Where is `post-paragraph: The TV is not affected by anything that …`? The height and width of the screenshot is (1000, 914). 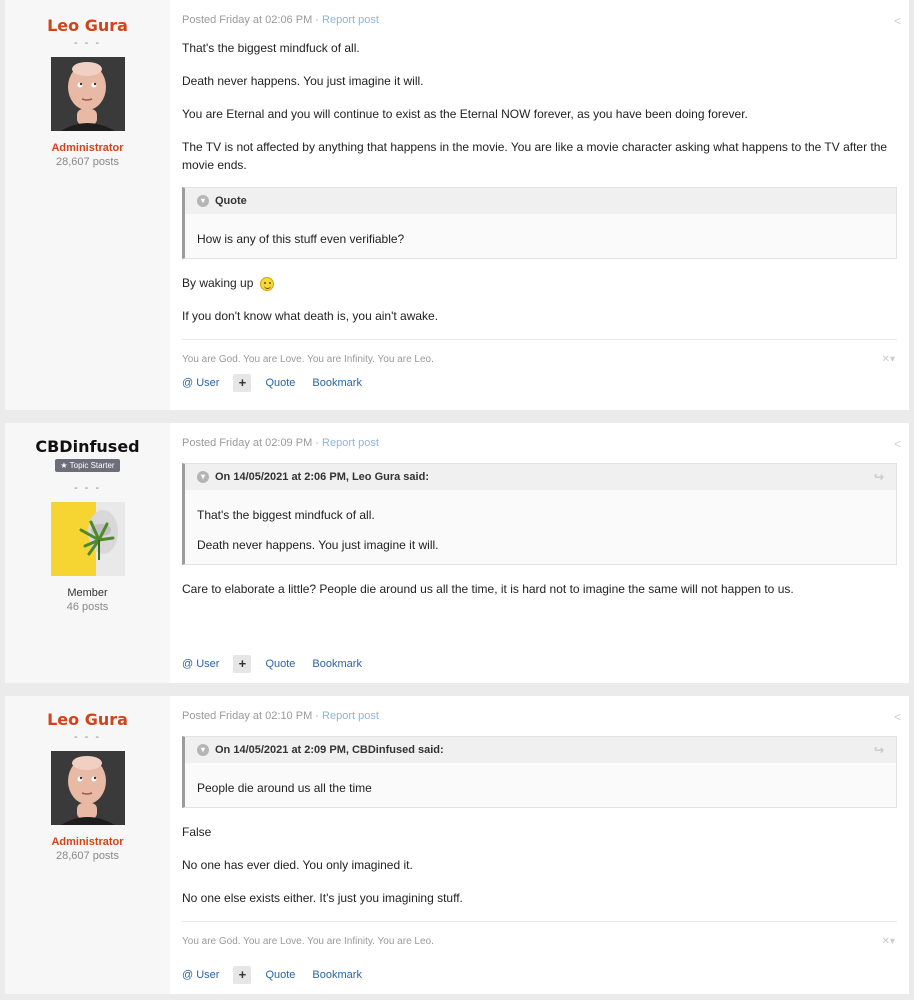
post-paragraph: The TV is not affected by anything that … is located at coordinates (535, 156).